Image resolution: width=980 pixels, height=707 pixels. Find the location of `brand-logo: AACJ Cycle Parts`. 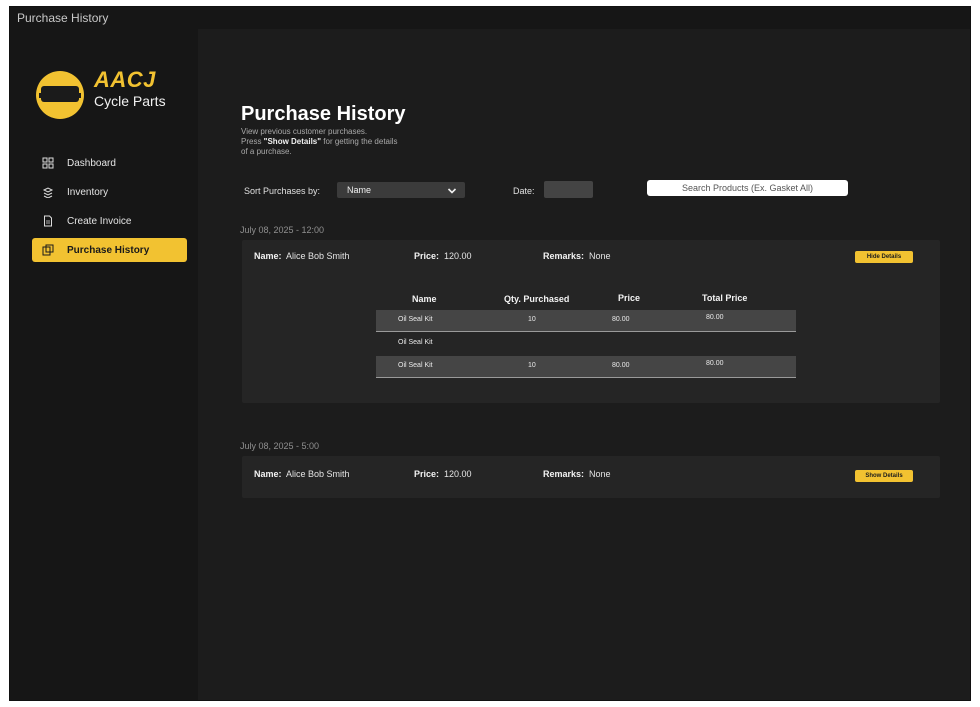

brand-logo: AACJ Cycle Parts is located at coordinates (111, 95).